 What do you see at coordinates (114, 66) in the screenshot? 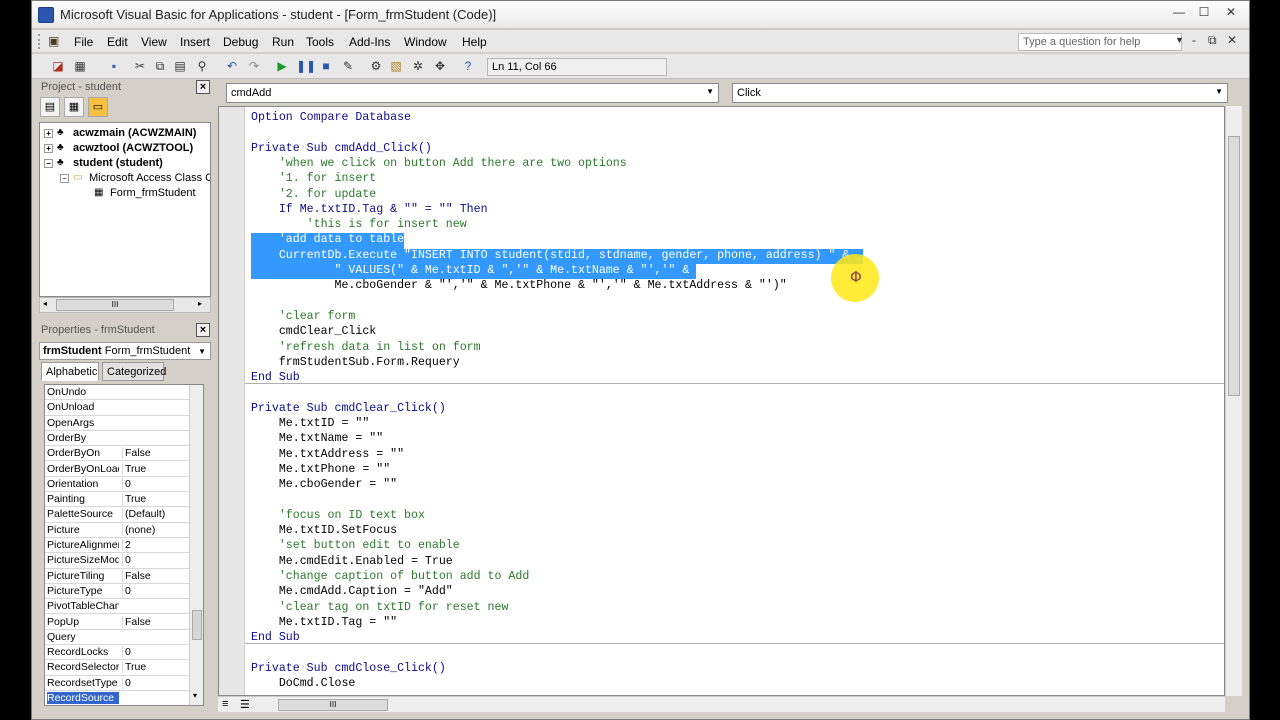
I see `save-icon: ▪` at bounding box center [114, 66].